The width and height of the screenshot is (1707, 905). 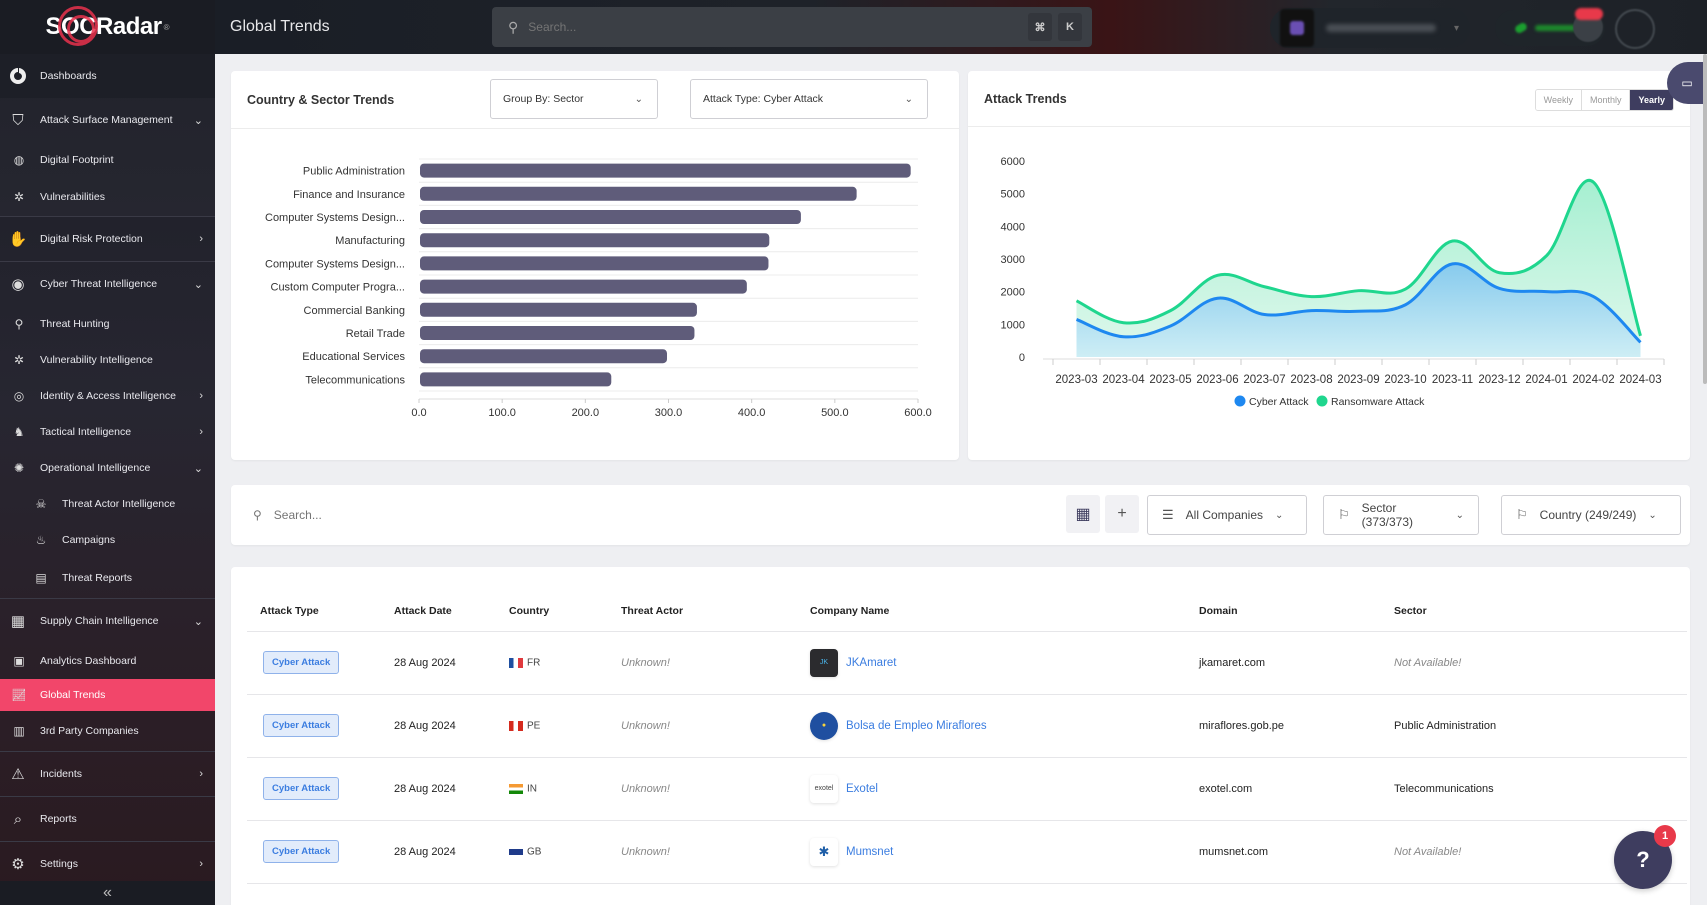 I want to click on sidebar-item-incidents: ⚠ Incidents ›, so click(x=107, y=774).